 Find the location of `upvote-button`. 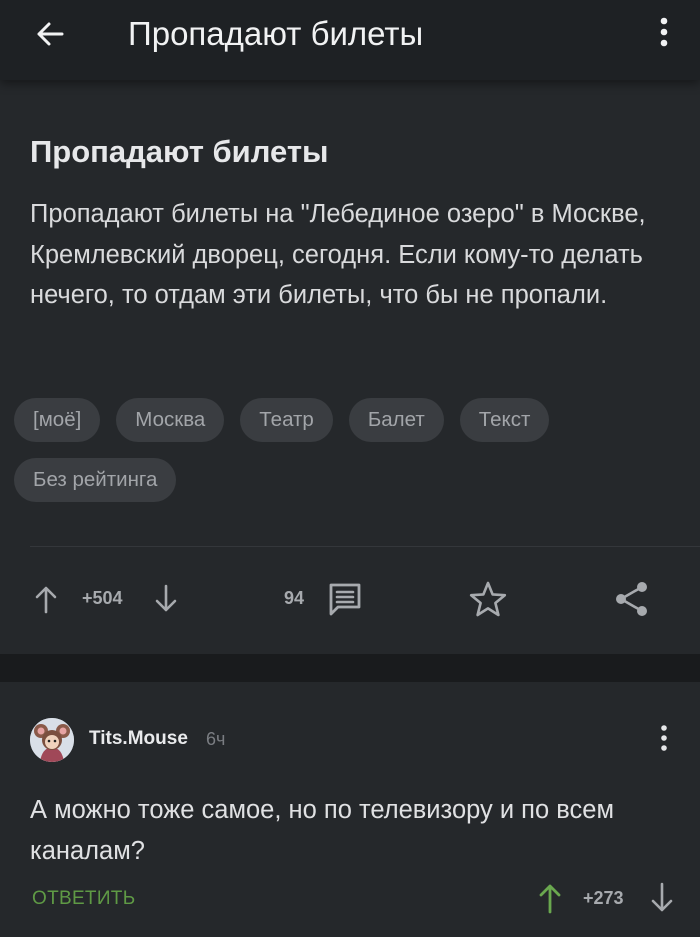

upvote-button is located at coordinates (46, 599).